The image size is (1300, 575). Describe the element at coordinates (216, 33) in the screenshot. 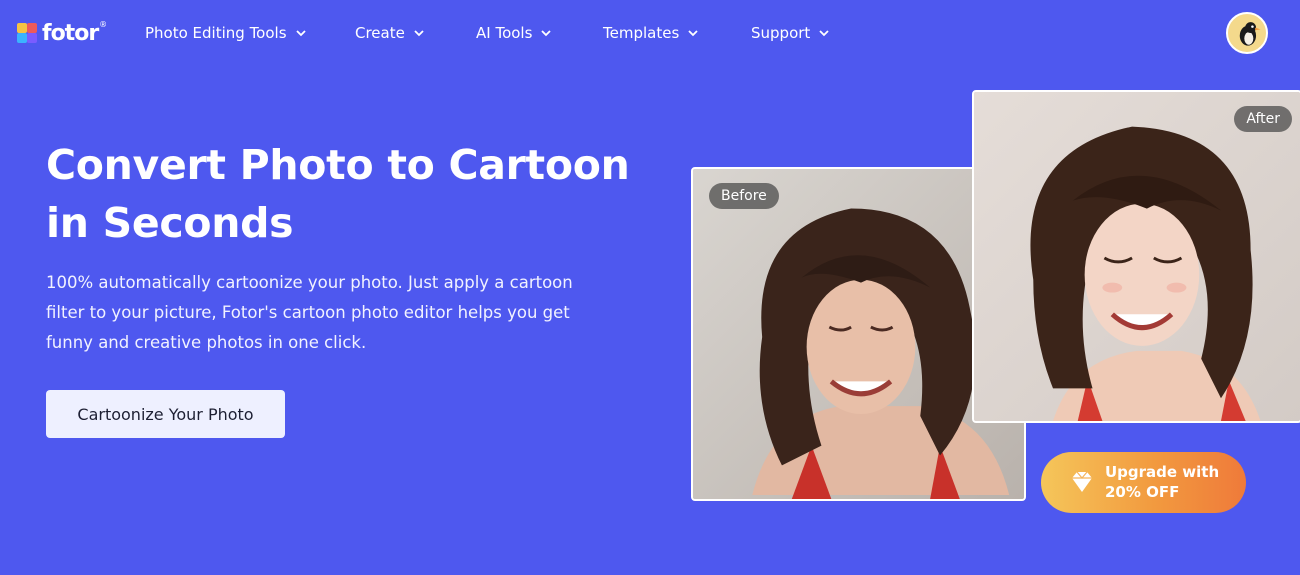

I see `nav-item-label: Photo Editing Tools` at that location.